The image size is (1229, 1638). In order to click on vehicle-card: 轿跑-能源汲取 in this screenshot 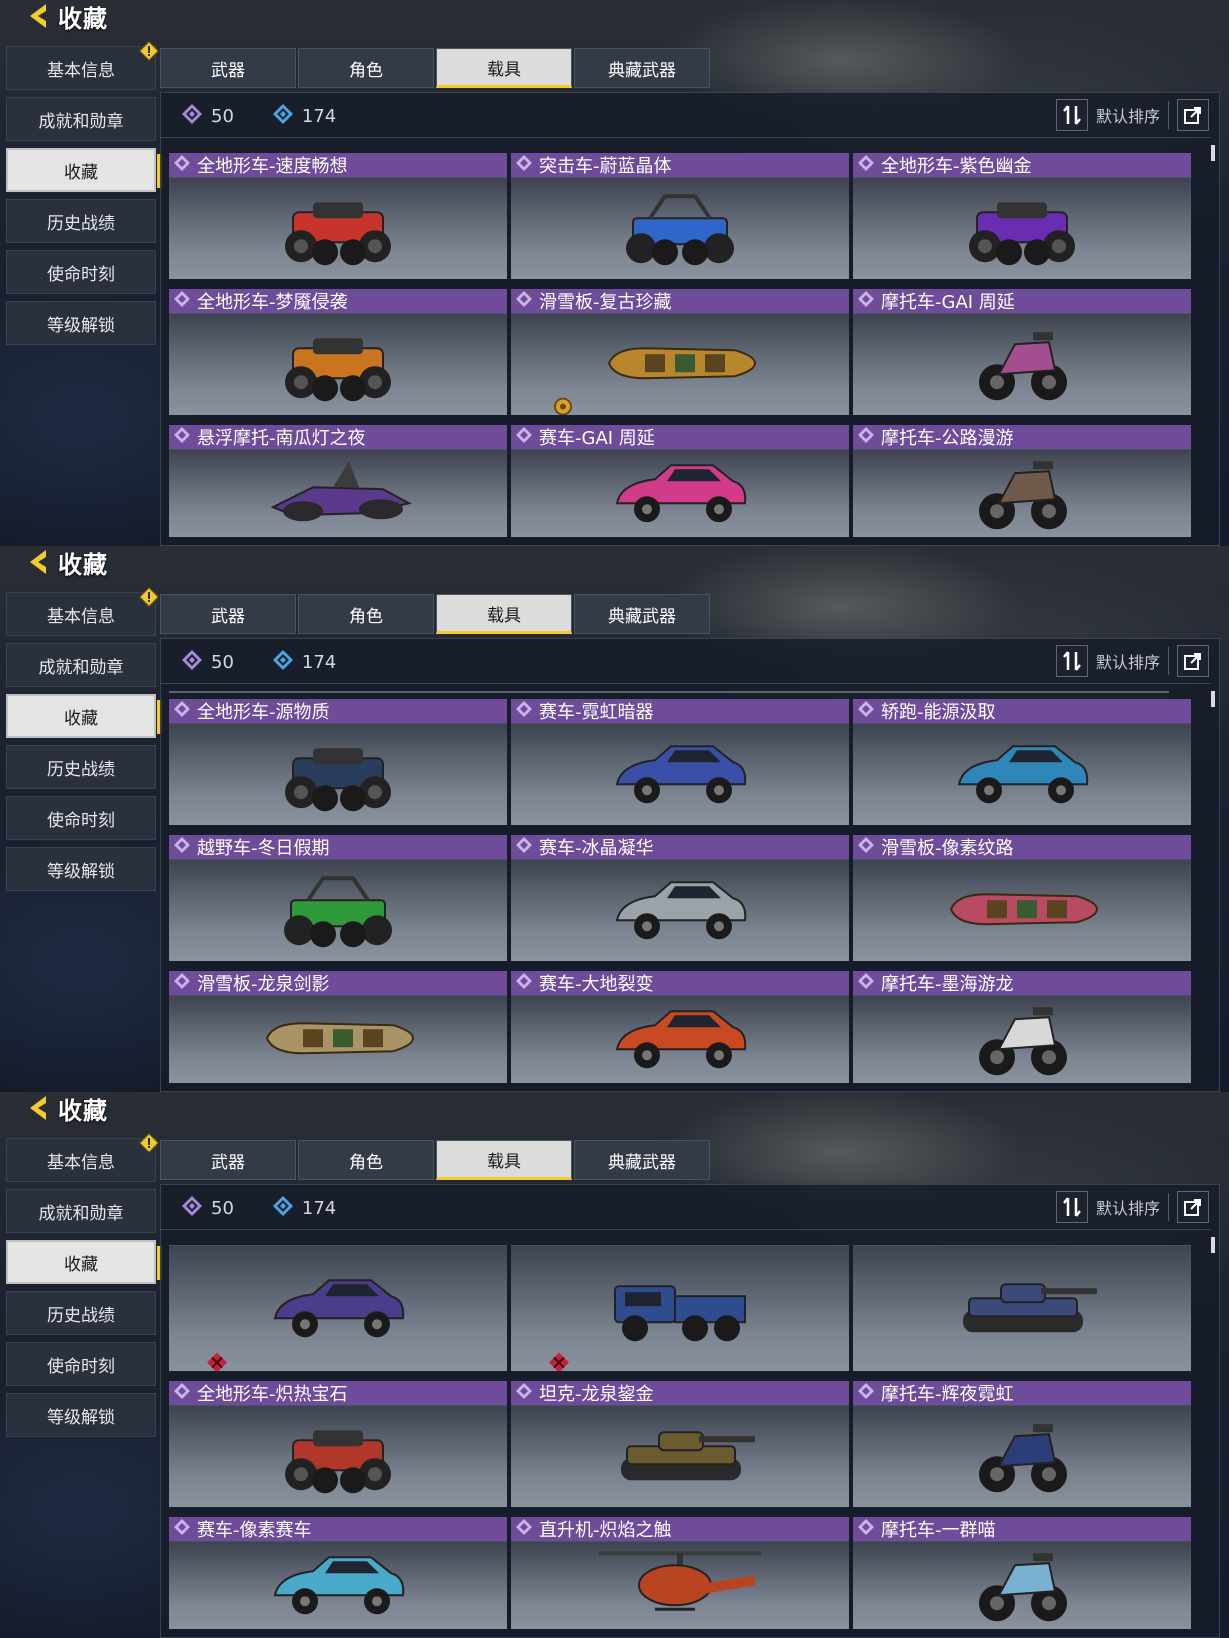, I will do `click(1022, 762)`.